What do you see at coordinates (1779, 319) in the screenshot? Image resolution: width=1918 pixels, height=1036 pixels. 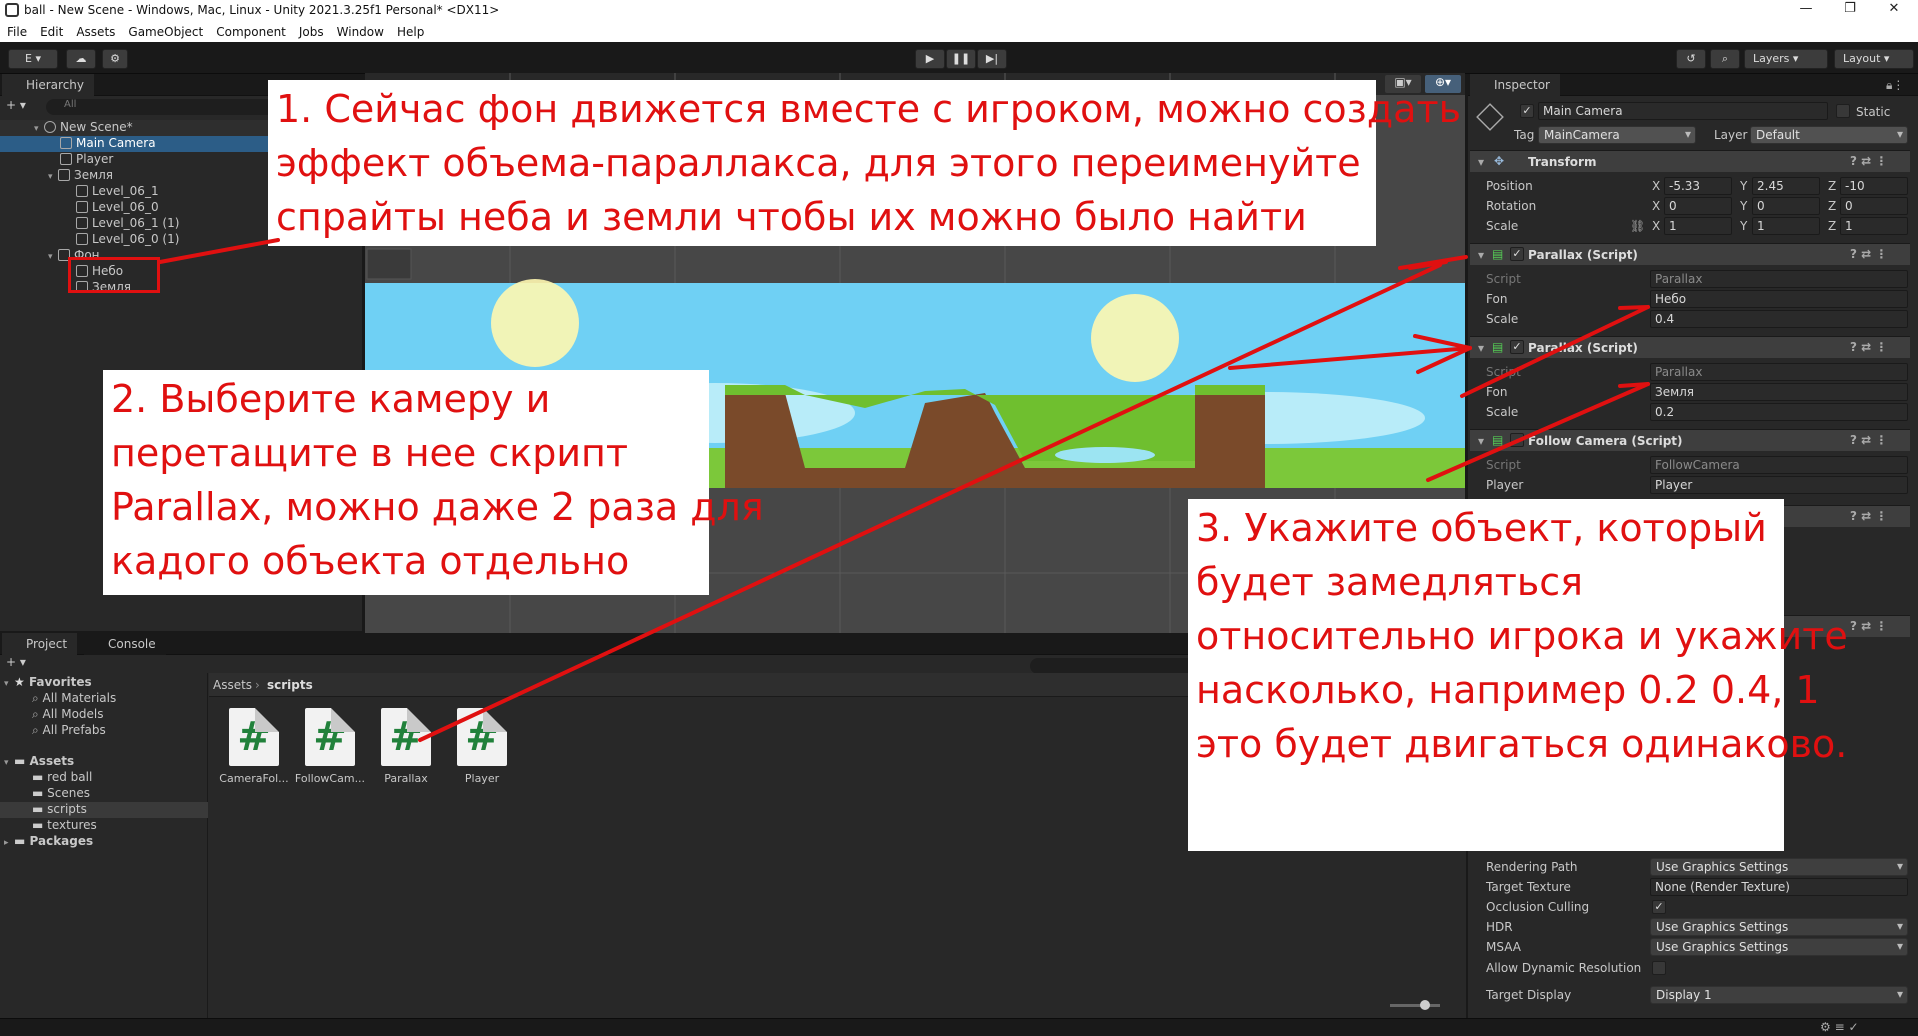 I see `parallax-1-scale-field: 0.4` at bounding box center [1779, 319].